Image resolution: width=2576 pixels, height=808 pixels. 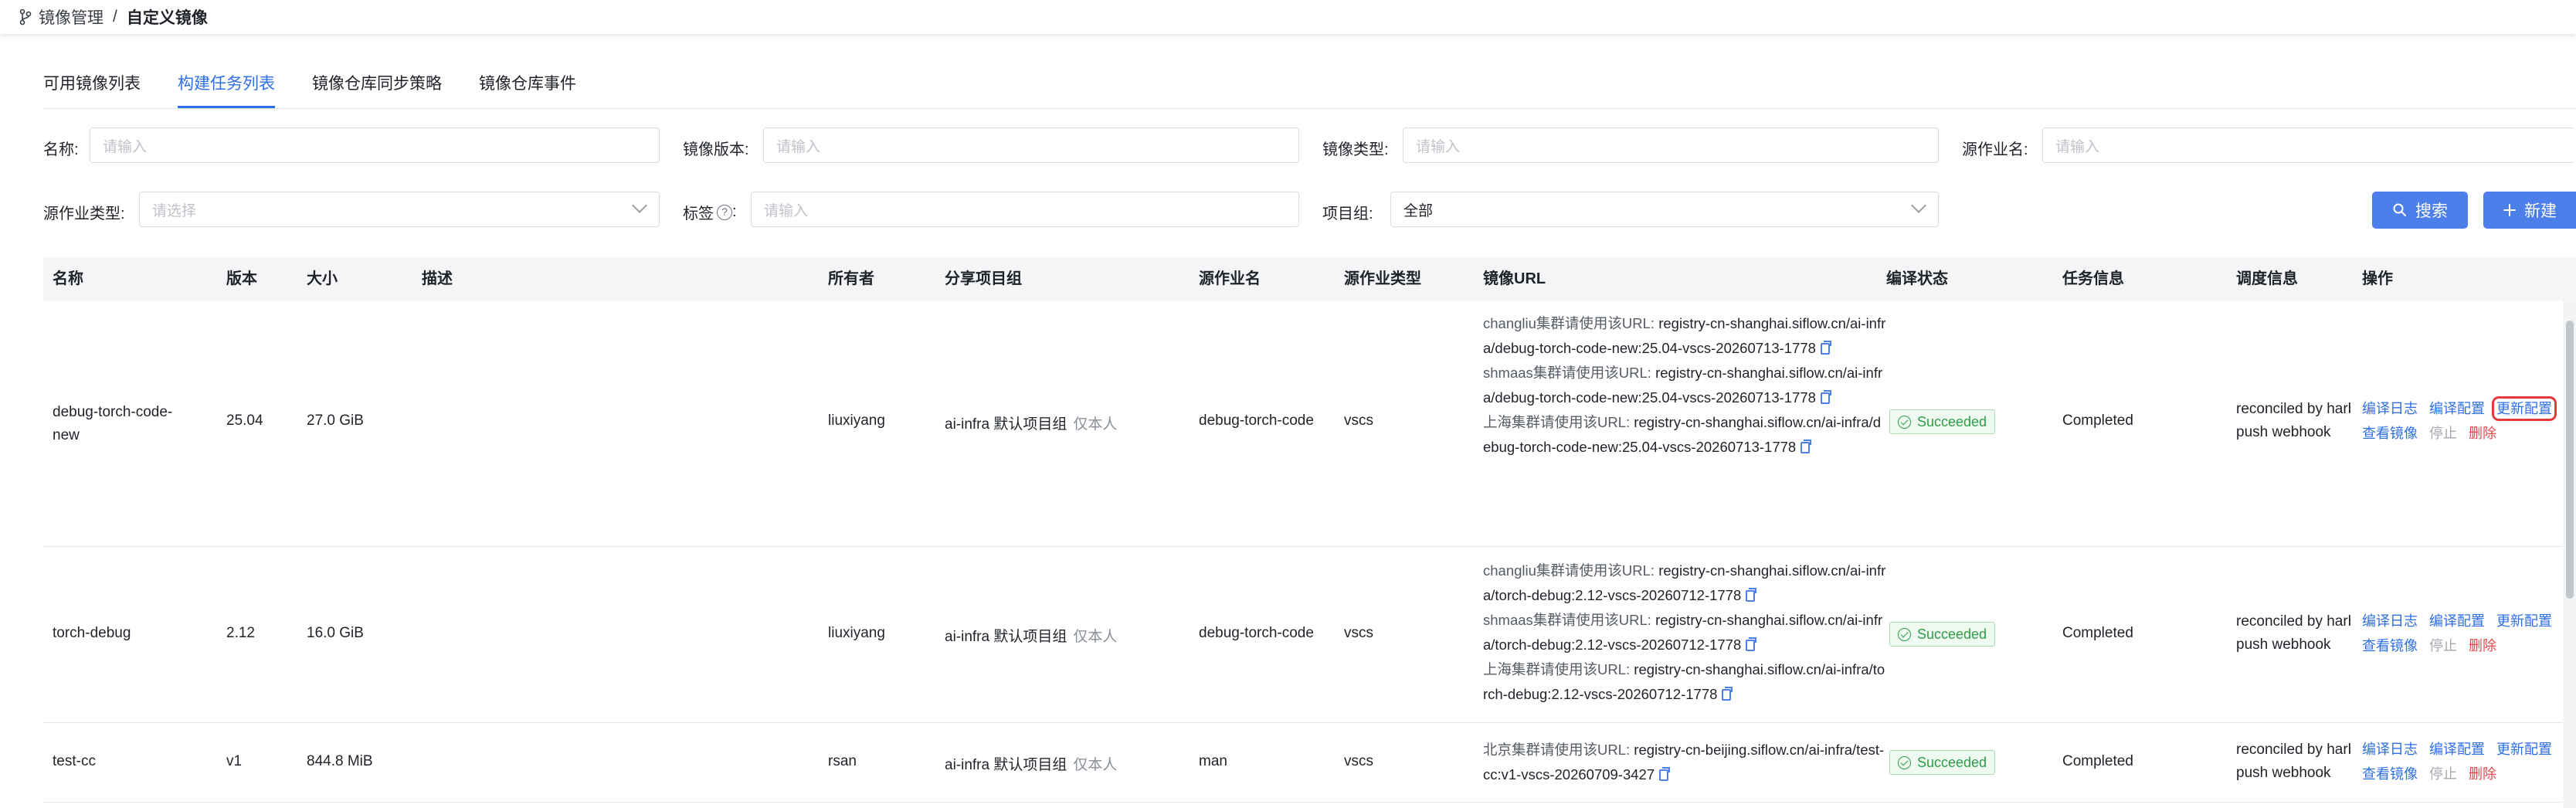 I want to click on source-job-type-filter-label: 源作业类型:, so click(x=84, y=213).